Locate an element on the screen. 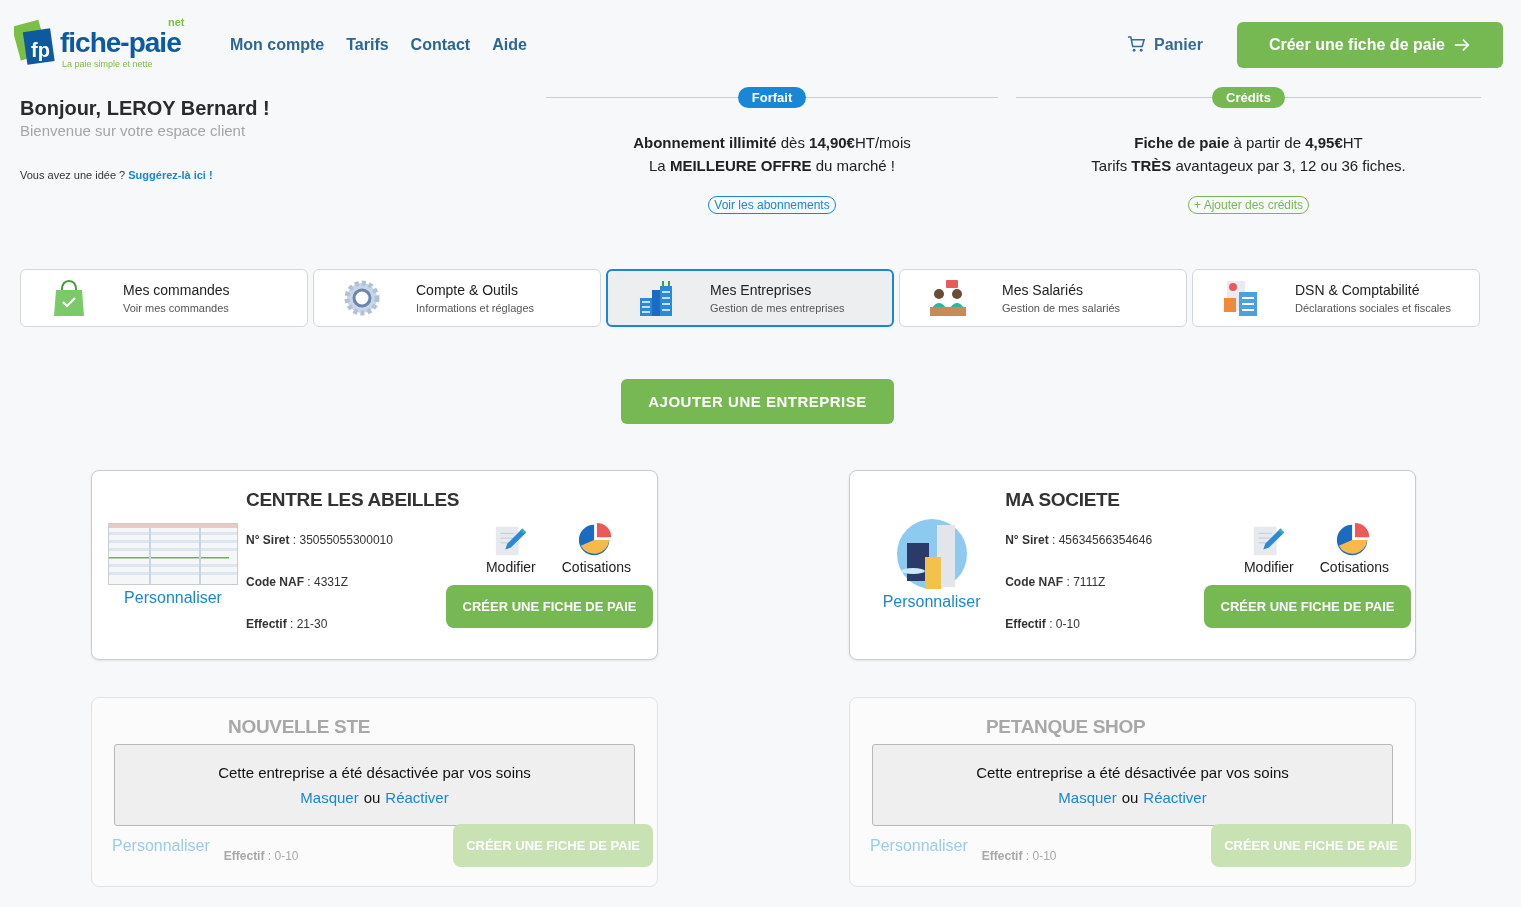 The image size is (1521, 907). naf-code-text: Code NAF : 4331Z is located at coordinates (298, 582).